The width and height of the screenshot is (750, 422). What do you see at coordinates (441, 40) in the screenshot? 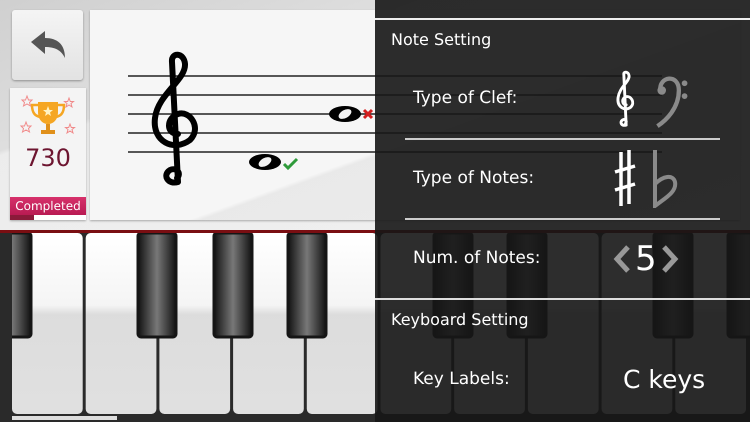
I see `section-title: Note Setting` at bounding box center [441, 40].